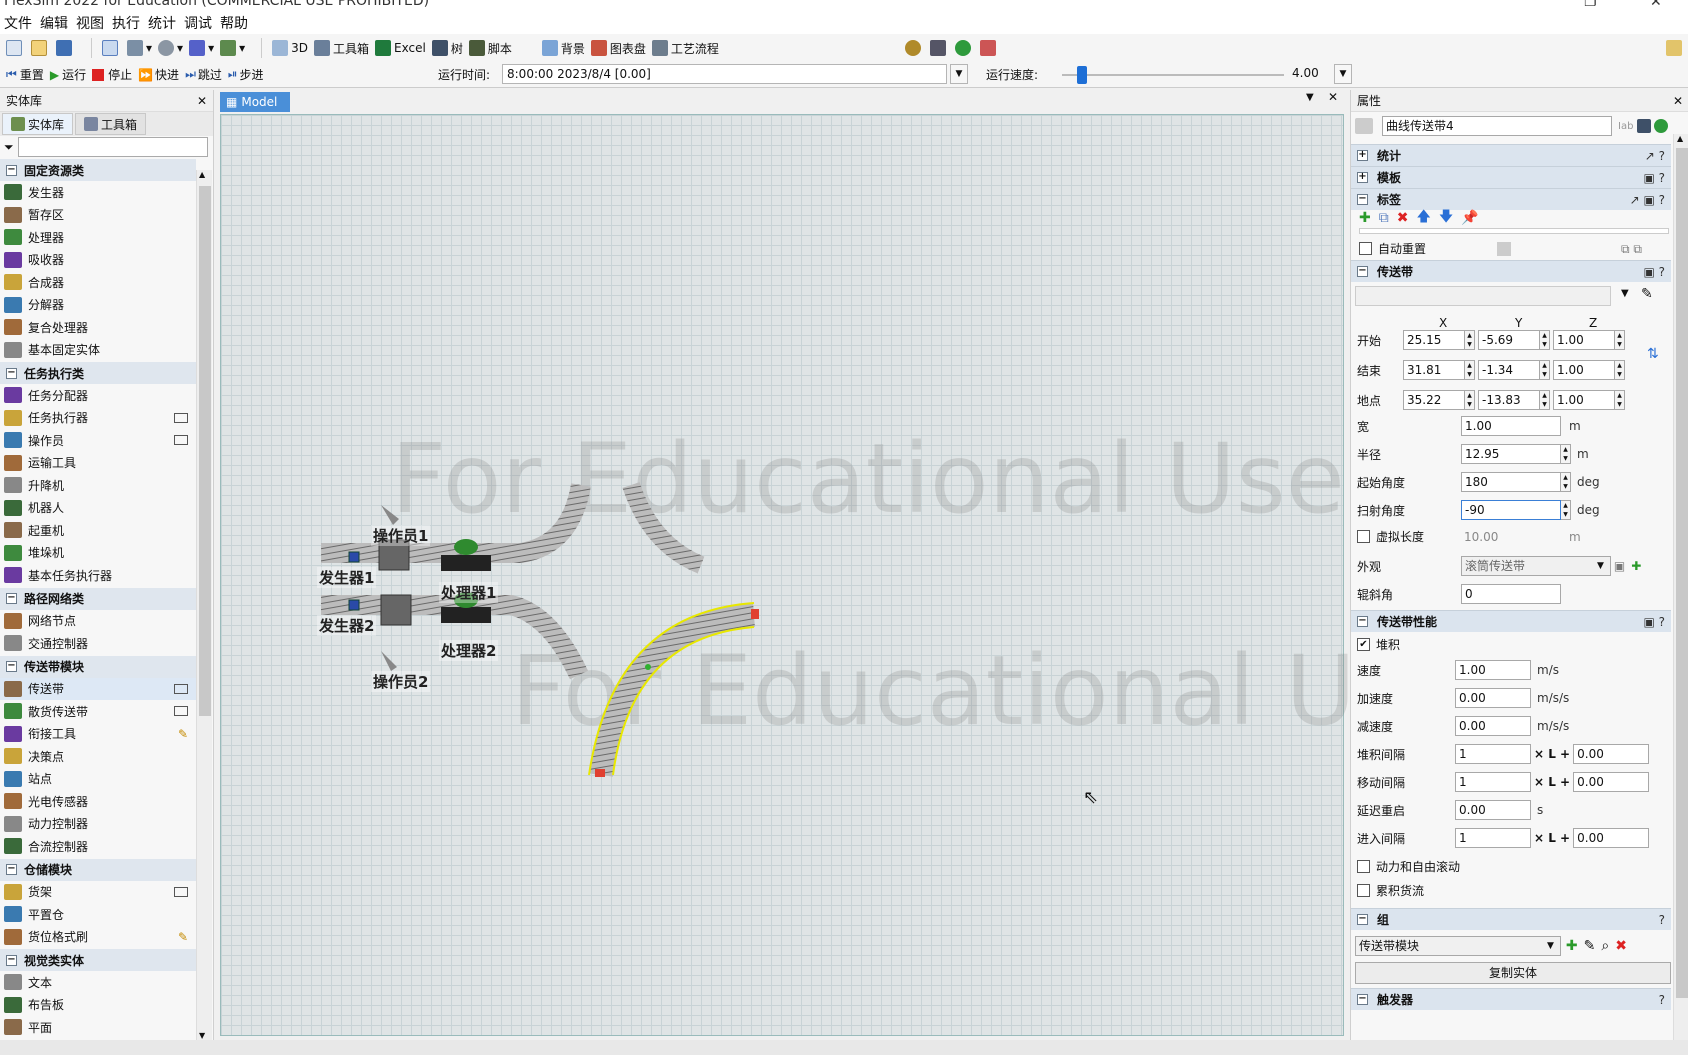 This screenshot has height=1055, width=1688. Describe the element at coordinates (1611, 782) in the screenshot. I see `moving-gap-plus-input: 0.00` at that location.